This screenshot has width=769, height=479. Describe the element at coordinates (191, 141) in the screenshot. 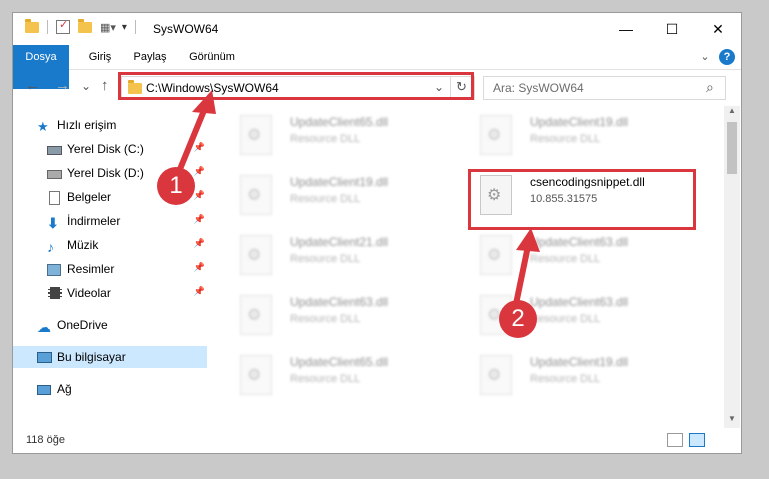

I see `arrow-1-shaft` at that location.